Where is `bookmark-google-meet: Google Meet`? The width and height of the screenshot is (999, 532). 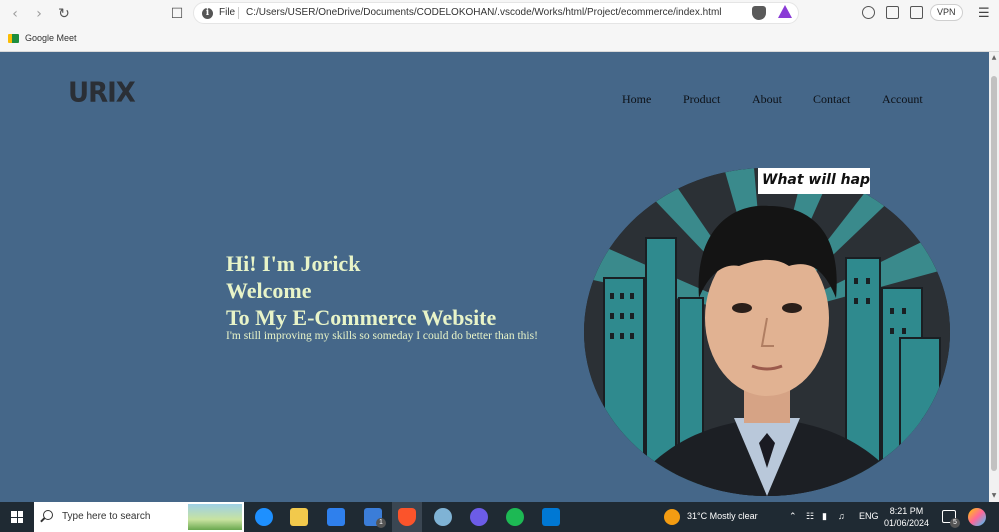
bookmark-google-meet: Google Meet is located at coordinates (42, 38).